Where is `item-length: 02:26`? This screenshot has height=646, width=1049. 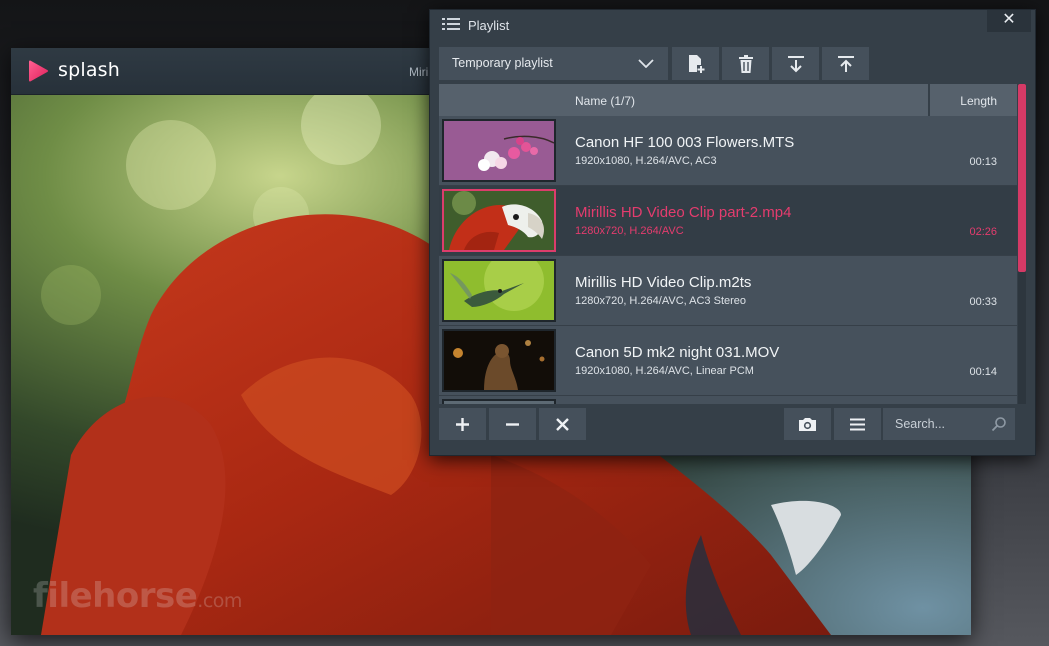
item-length: 02:26 is located at coordinates (983, 232).